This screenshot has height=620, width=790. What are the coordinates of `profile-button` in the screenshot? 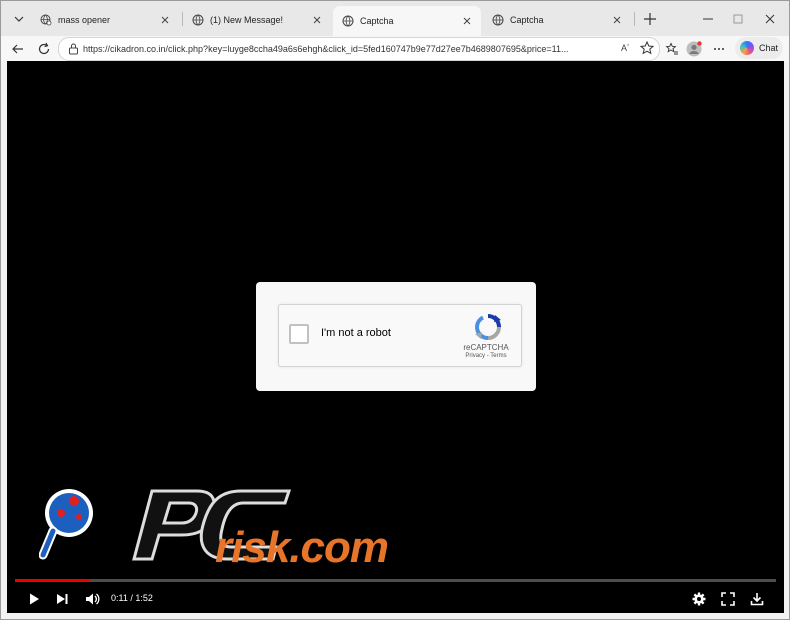 It's located at (694, 49).